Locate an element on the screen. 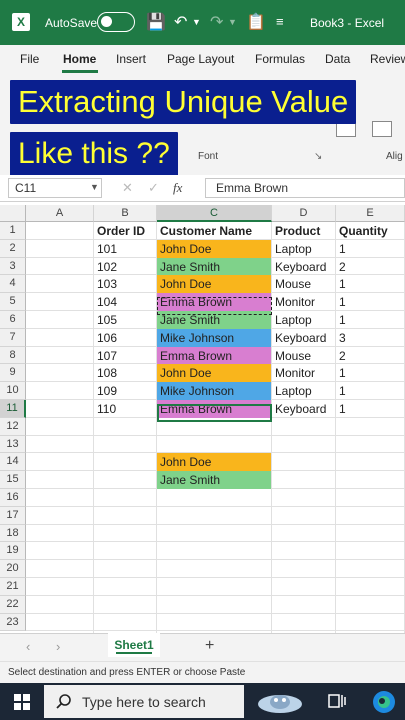  next-sheet-icon: › is located at coordinates (58, 646).